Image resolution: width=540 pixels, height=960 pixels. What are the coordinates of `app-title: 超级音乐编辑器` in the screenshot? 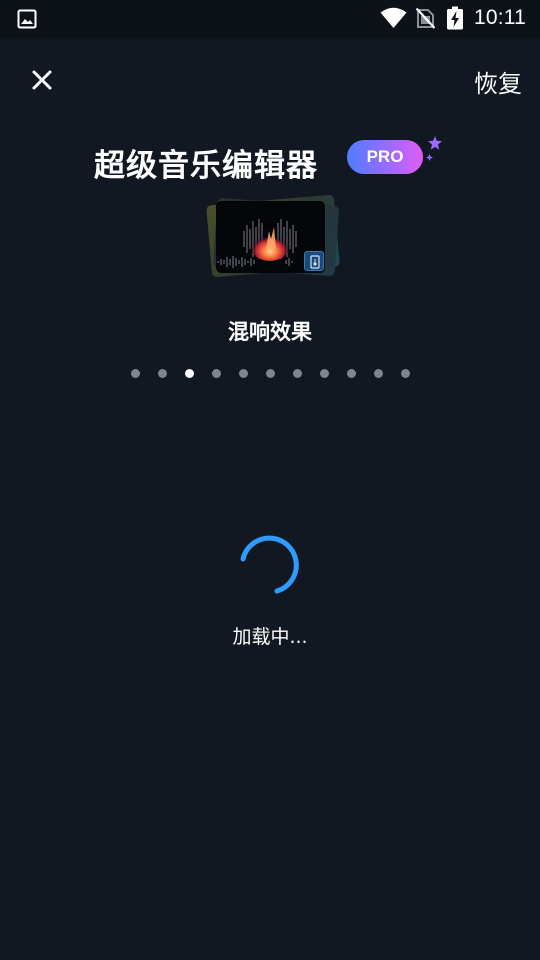 It's located at (206, 166).